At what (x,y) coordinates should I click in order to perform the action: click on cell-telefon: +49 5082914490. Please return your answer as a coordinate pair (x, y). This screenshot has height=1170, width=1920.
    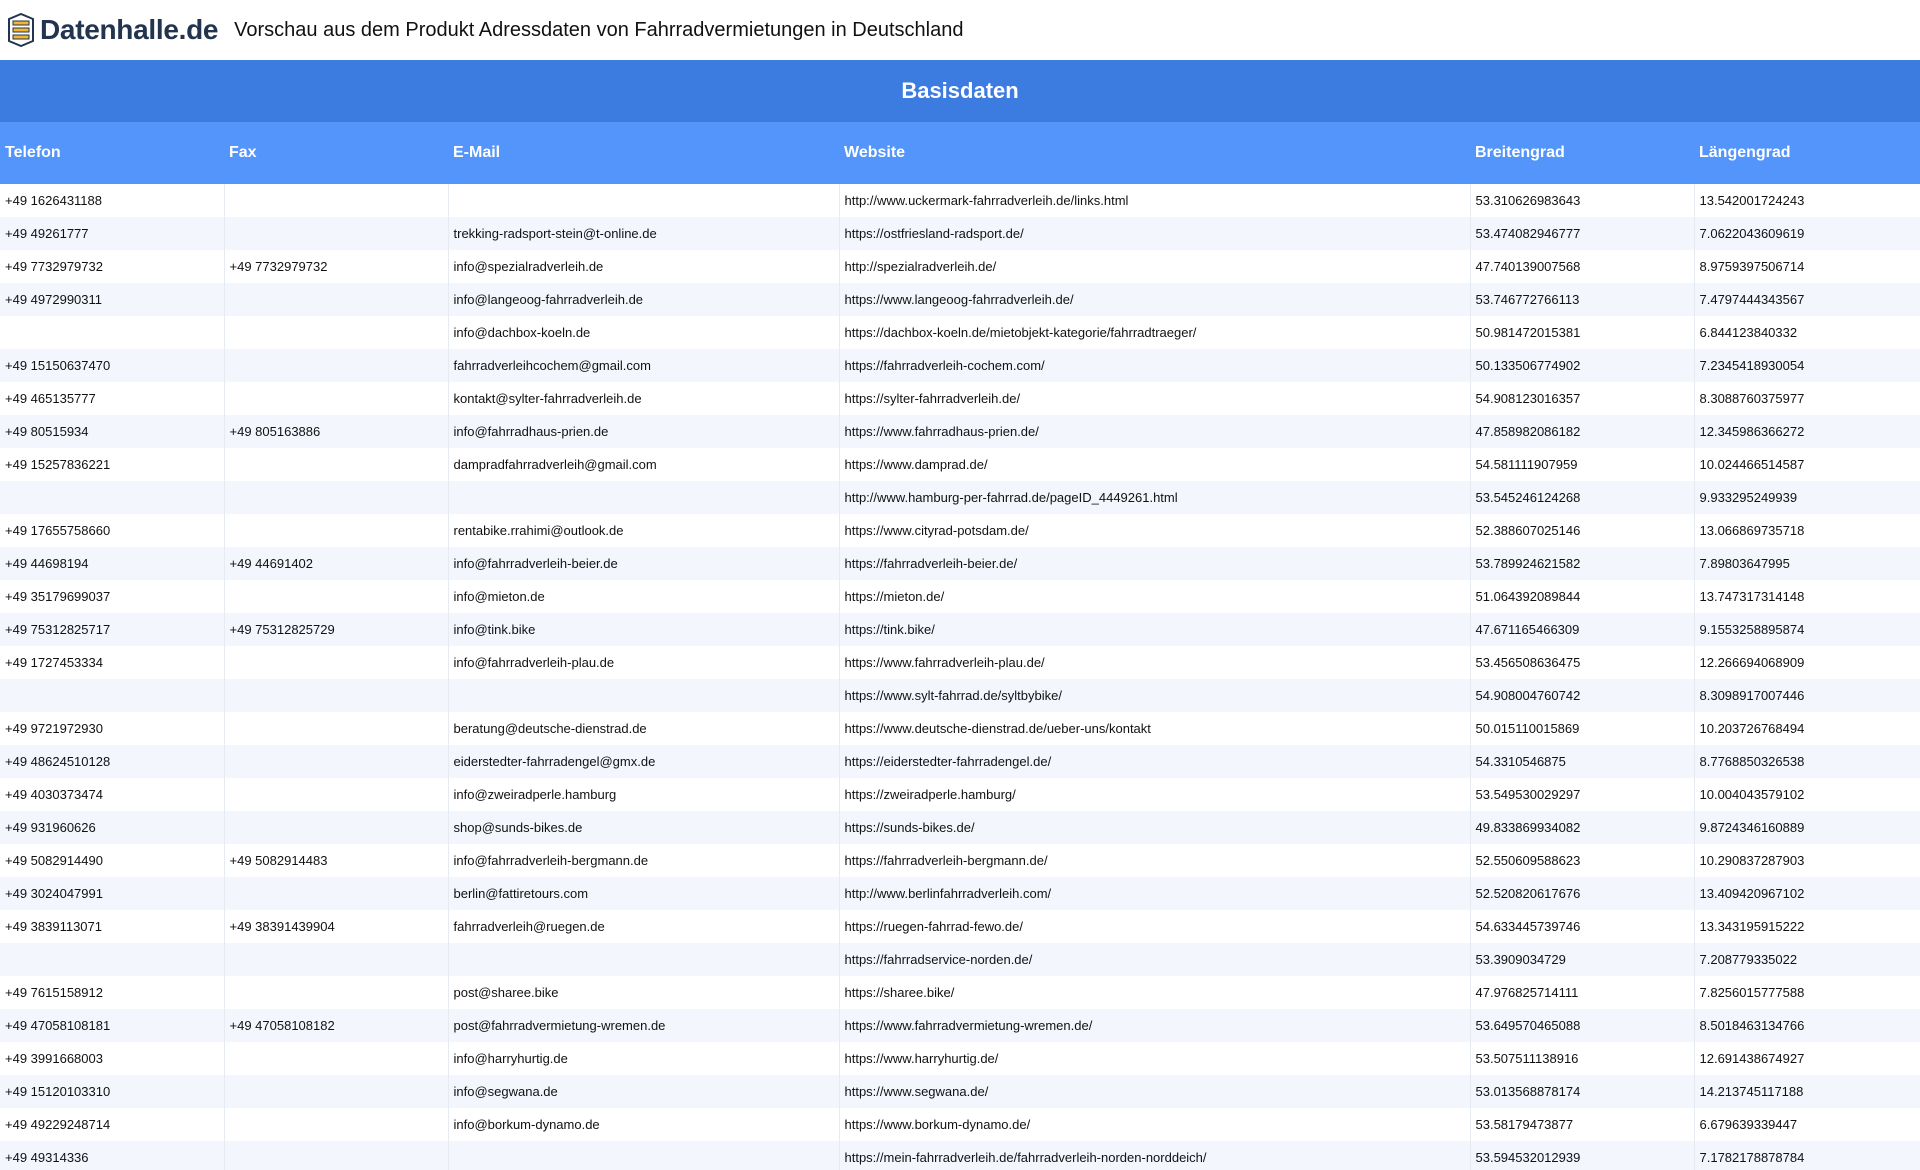
    Looking at the image, I should click on (112, 860).